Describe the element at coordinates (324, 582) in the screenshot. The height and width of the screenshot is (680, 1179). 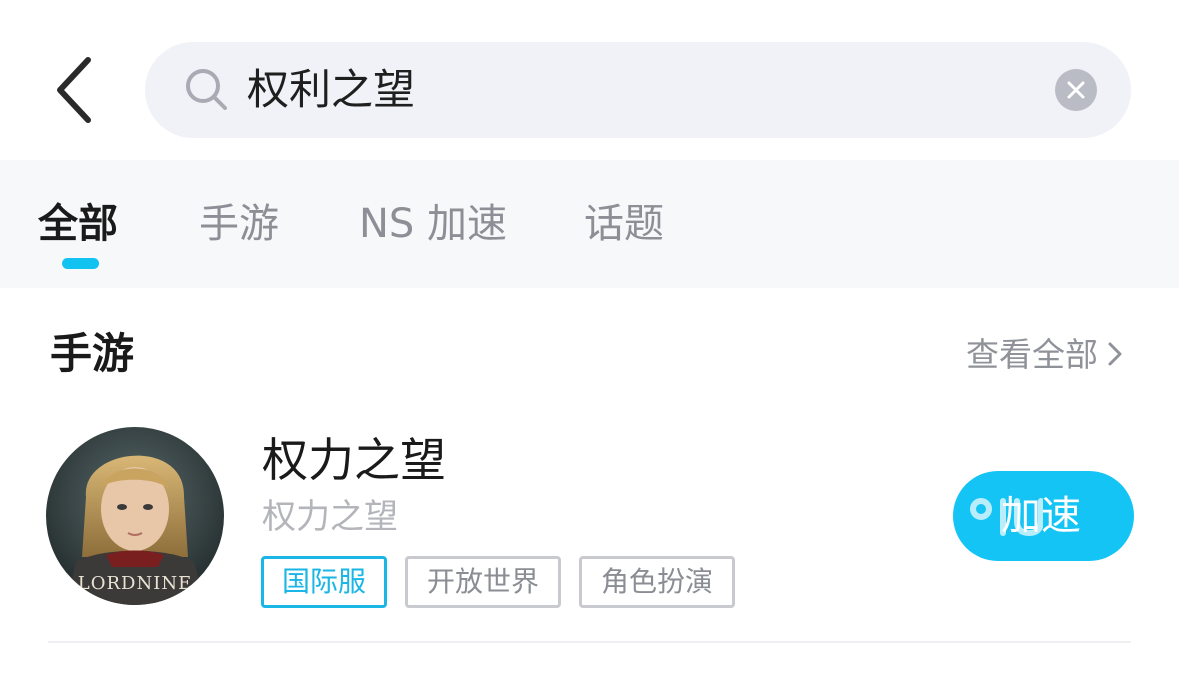
I see `tag-international-server: 国际服` at that location.